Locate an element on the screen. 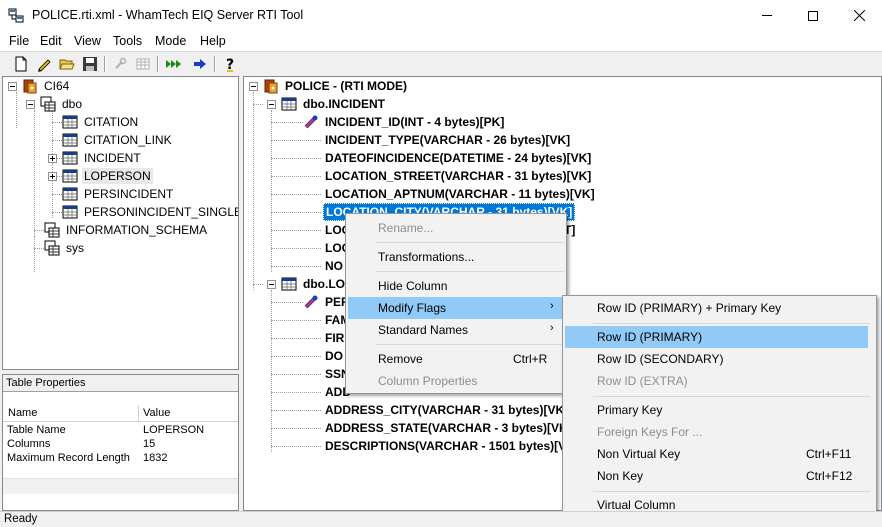 Image resolution: width=882 pixels, height=527 pixels. tree-node-column: INCIDENT_TYPE(VARCHAR - 26 bytes)[VK] is located at coordinates (447, 140).